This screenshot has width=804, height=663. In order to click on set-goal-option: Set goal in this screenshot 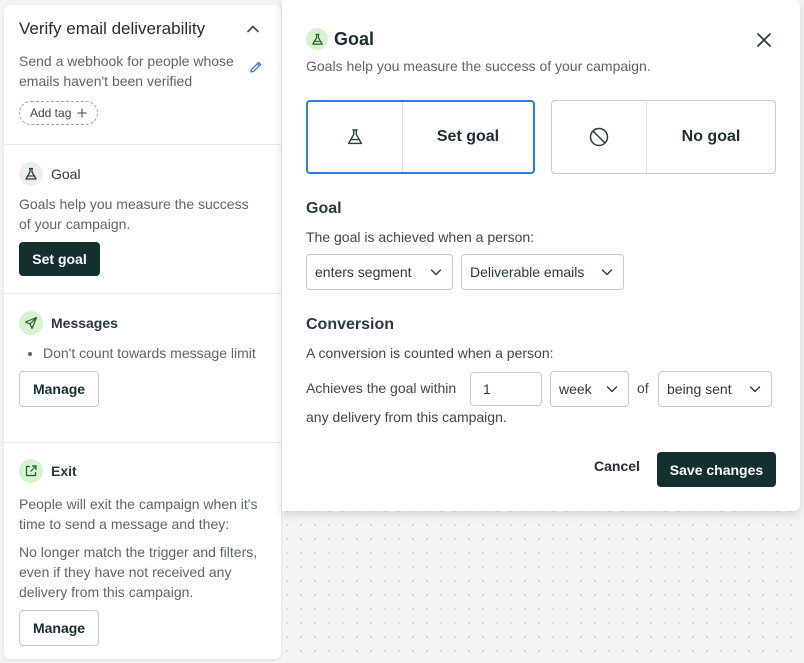, I will do `click(420, 137)`.